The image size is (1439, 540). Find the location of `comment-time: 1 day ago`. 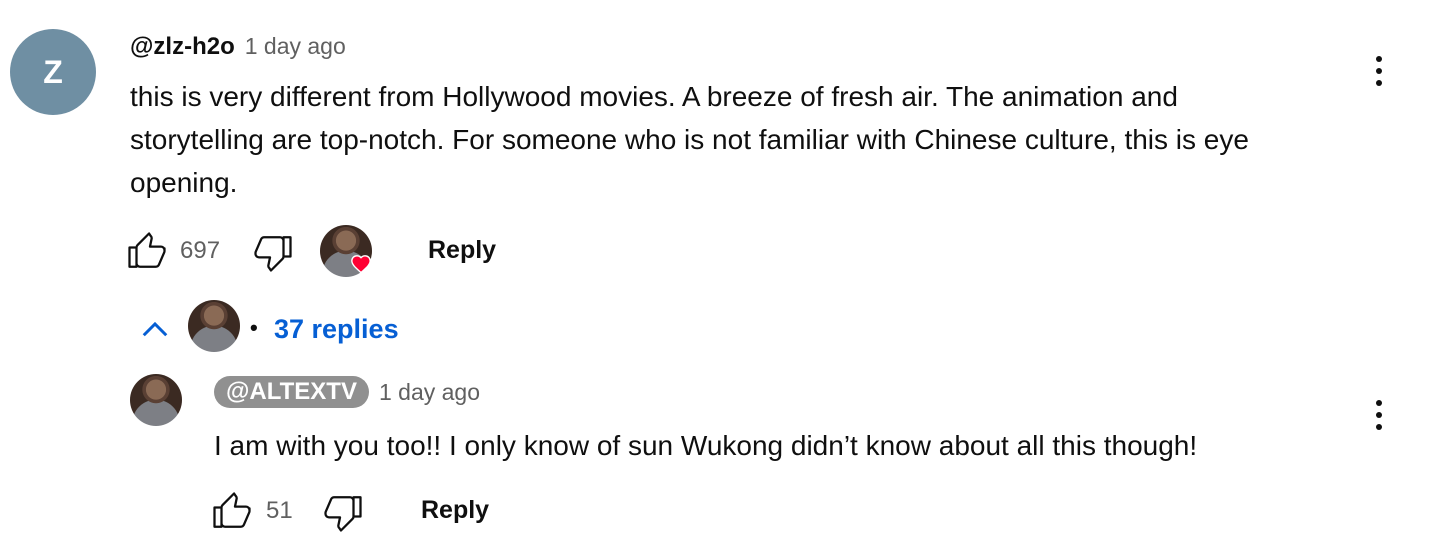

comment-time: 1 day ago is located at coordinates (295, 46).